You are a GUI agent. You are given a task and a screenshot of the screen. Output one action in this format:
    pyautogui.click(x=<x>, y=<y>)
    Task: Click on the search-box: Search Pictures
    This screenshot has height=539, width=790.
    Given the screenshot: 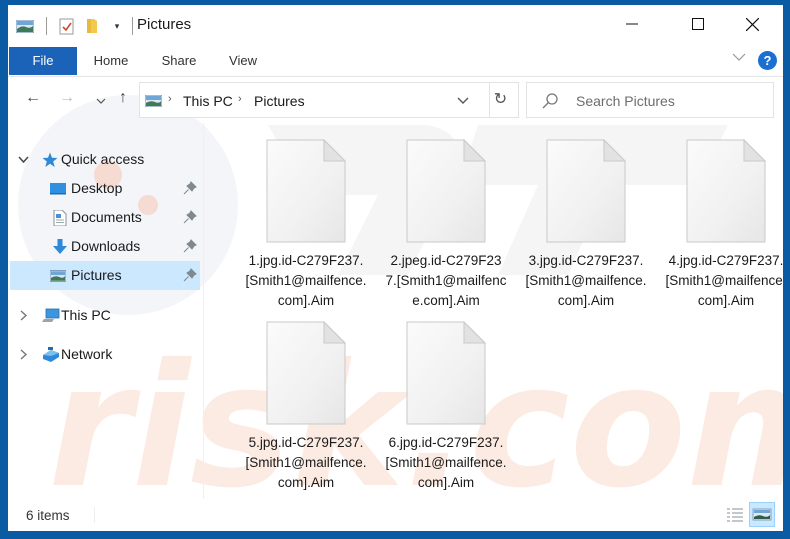 What is the action you would take?
    pyautogui.click(x=650, y=100)
    